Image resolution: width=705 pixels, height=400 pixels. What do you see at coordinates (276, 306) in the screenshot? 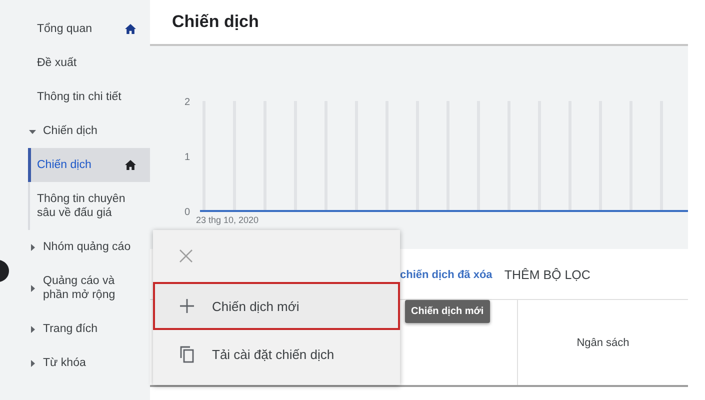
I see `menu-item: Chiến dịch mới` at bounding box center [276, 306].